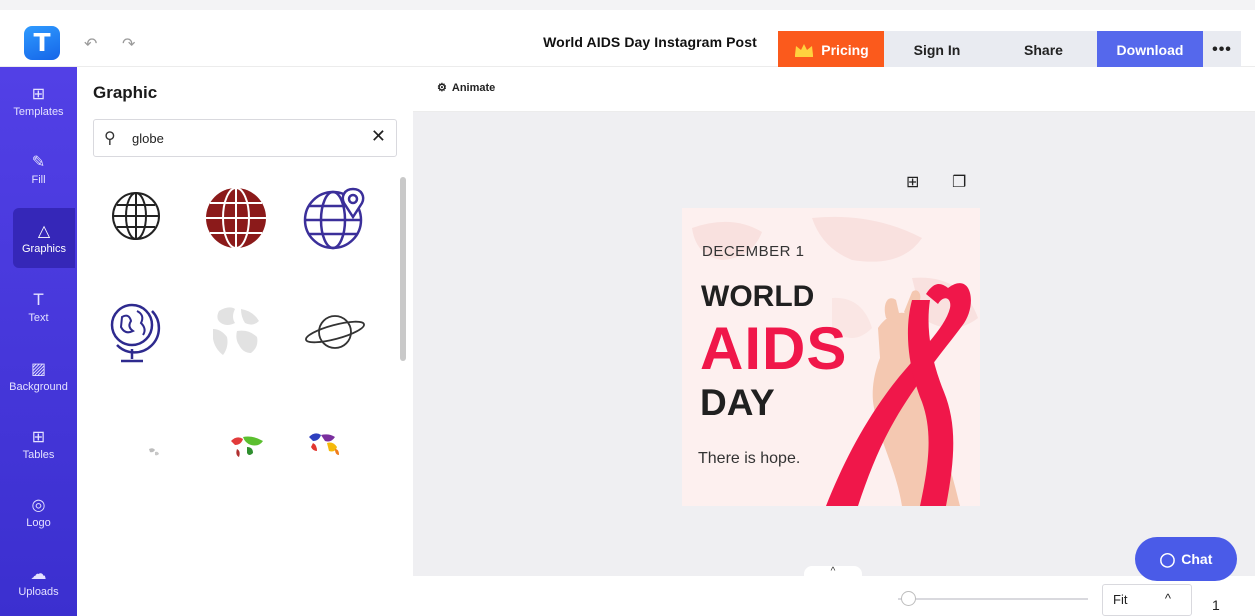 The image size is (1255, 616). I want to click on pencil-icon: ✎, so click(38, 161).